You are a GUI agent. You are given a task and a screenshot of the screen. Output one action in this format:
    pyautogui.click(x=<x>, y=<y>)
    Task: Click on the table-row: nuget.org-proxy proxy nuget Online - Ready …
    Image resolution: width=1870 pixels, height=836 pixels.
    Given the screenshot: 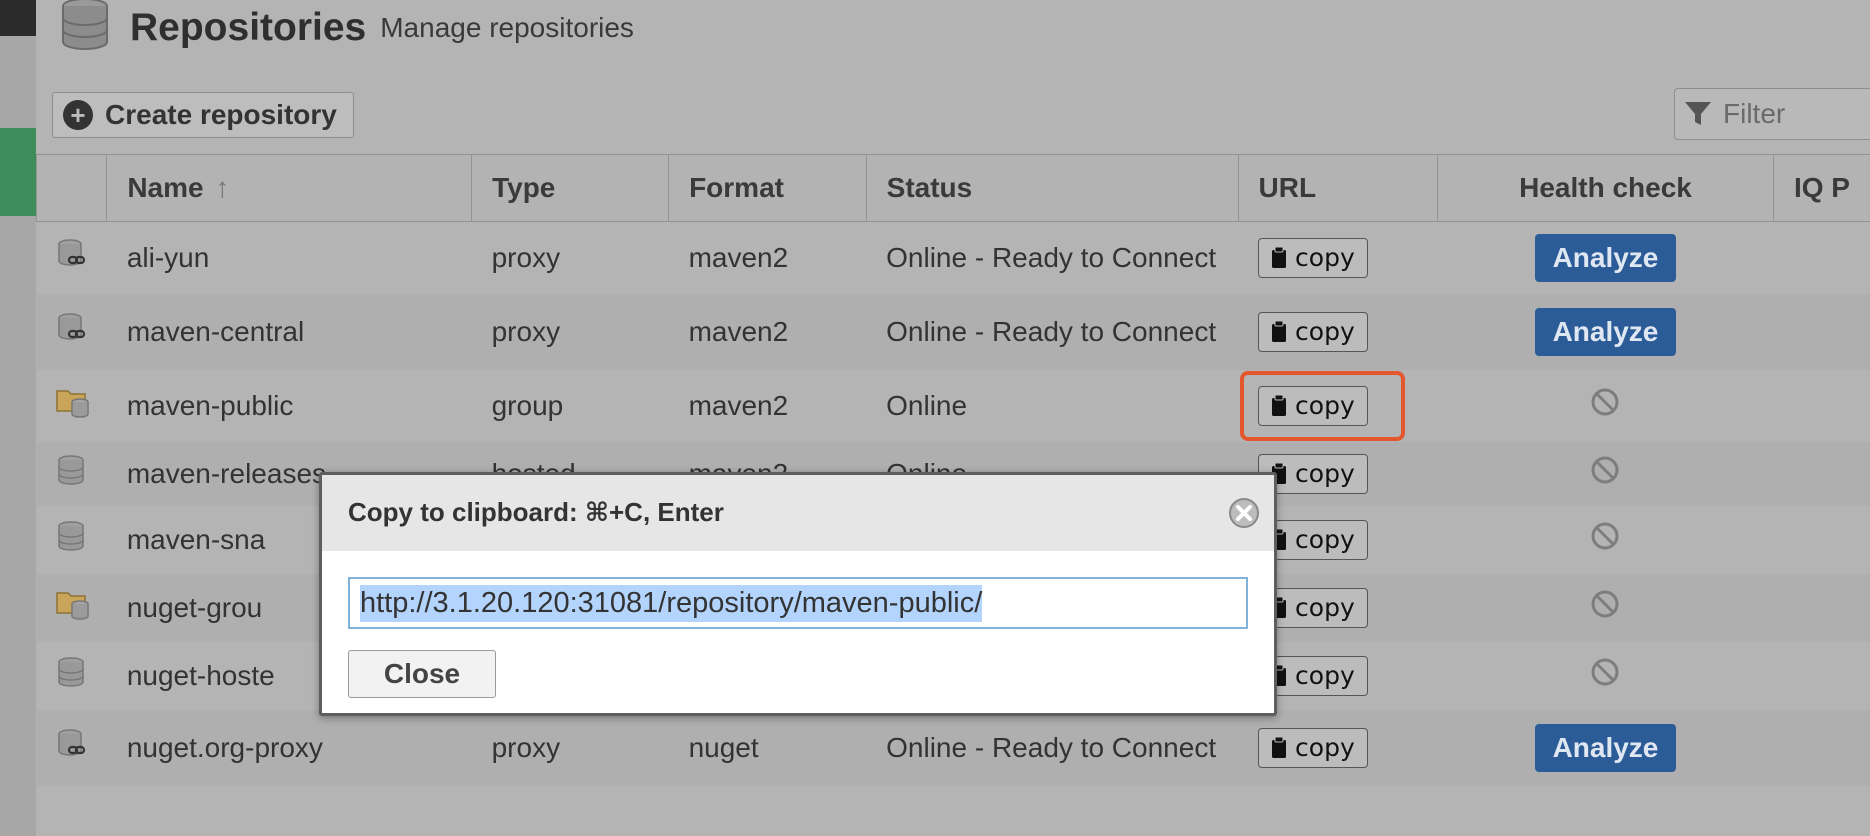 What is the action you would take?
    pyautogui.click(x=953, y=747)
    